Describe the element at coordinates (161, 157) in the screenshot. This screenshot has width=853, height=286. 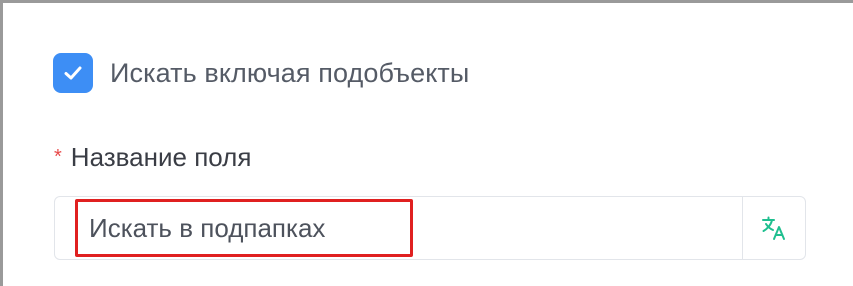
I see `field-name-label-text: Название поля` at that location.